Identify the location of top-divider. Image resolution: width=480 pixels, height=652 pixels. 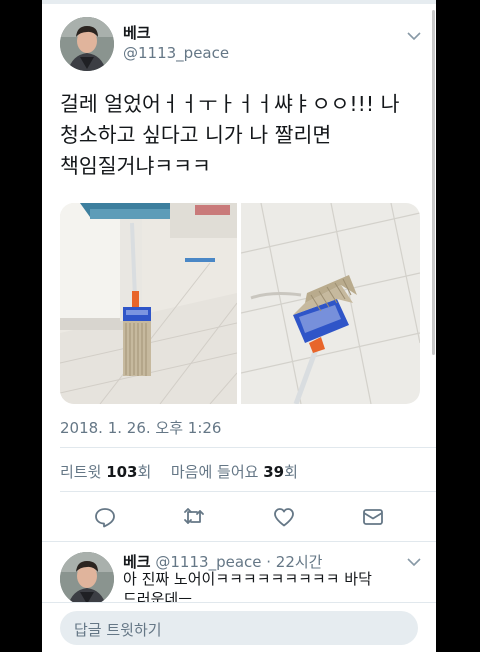
(239, 2).